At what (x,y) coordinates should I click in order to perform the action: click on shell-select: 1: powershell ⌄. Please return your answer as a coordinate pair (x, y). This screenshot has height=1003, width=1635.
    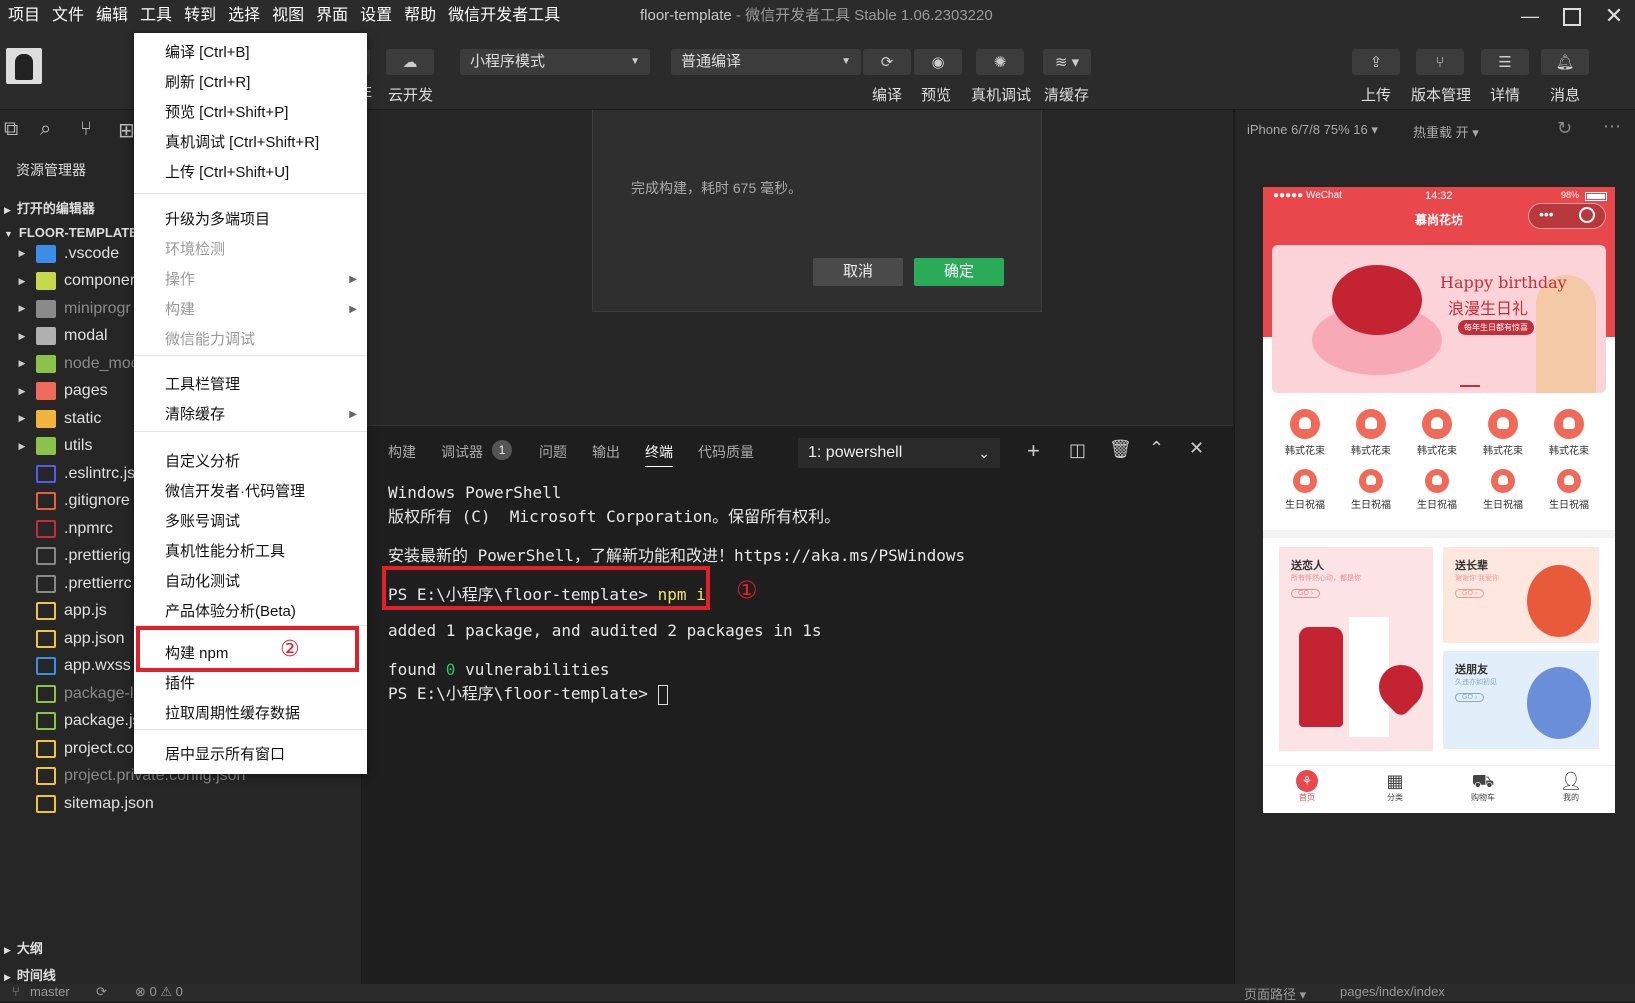
    Looking at the image, I should click on (899, 453).